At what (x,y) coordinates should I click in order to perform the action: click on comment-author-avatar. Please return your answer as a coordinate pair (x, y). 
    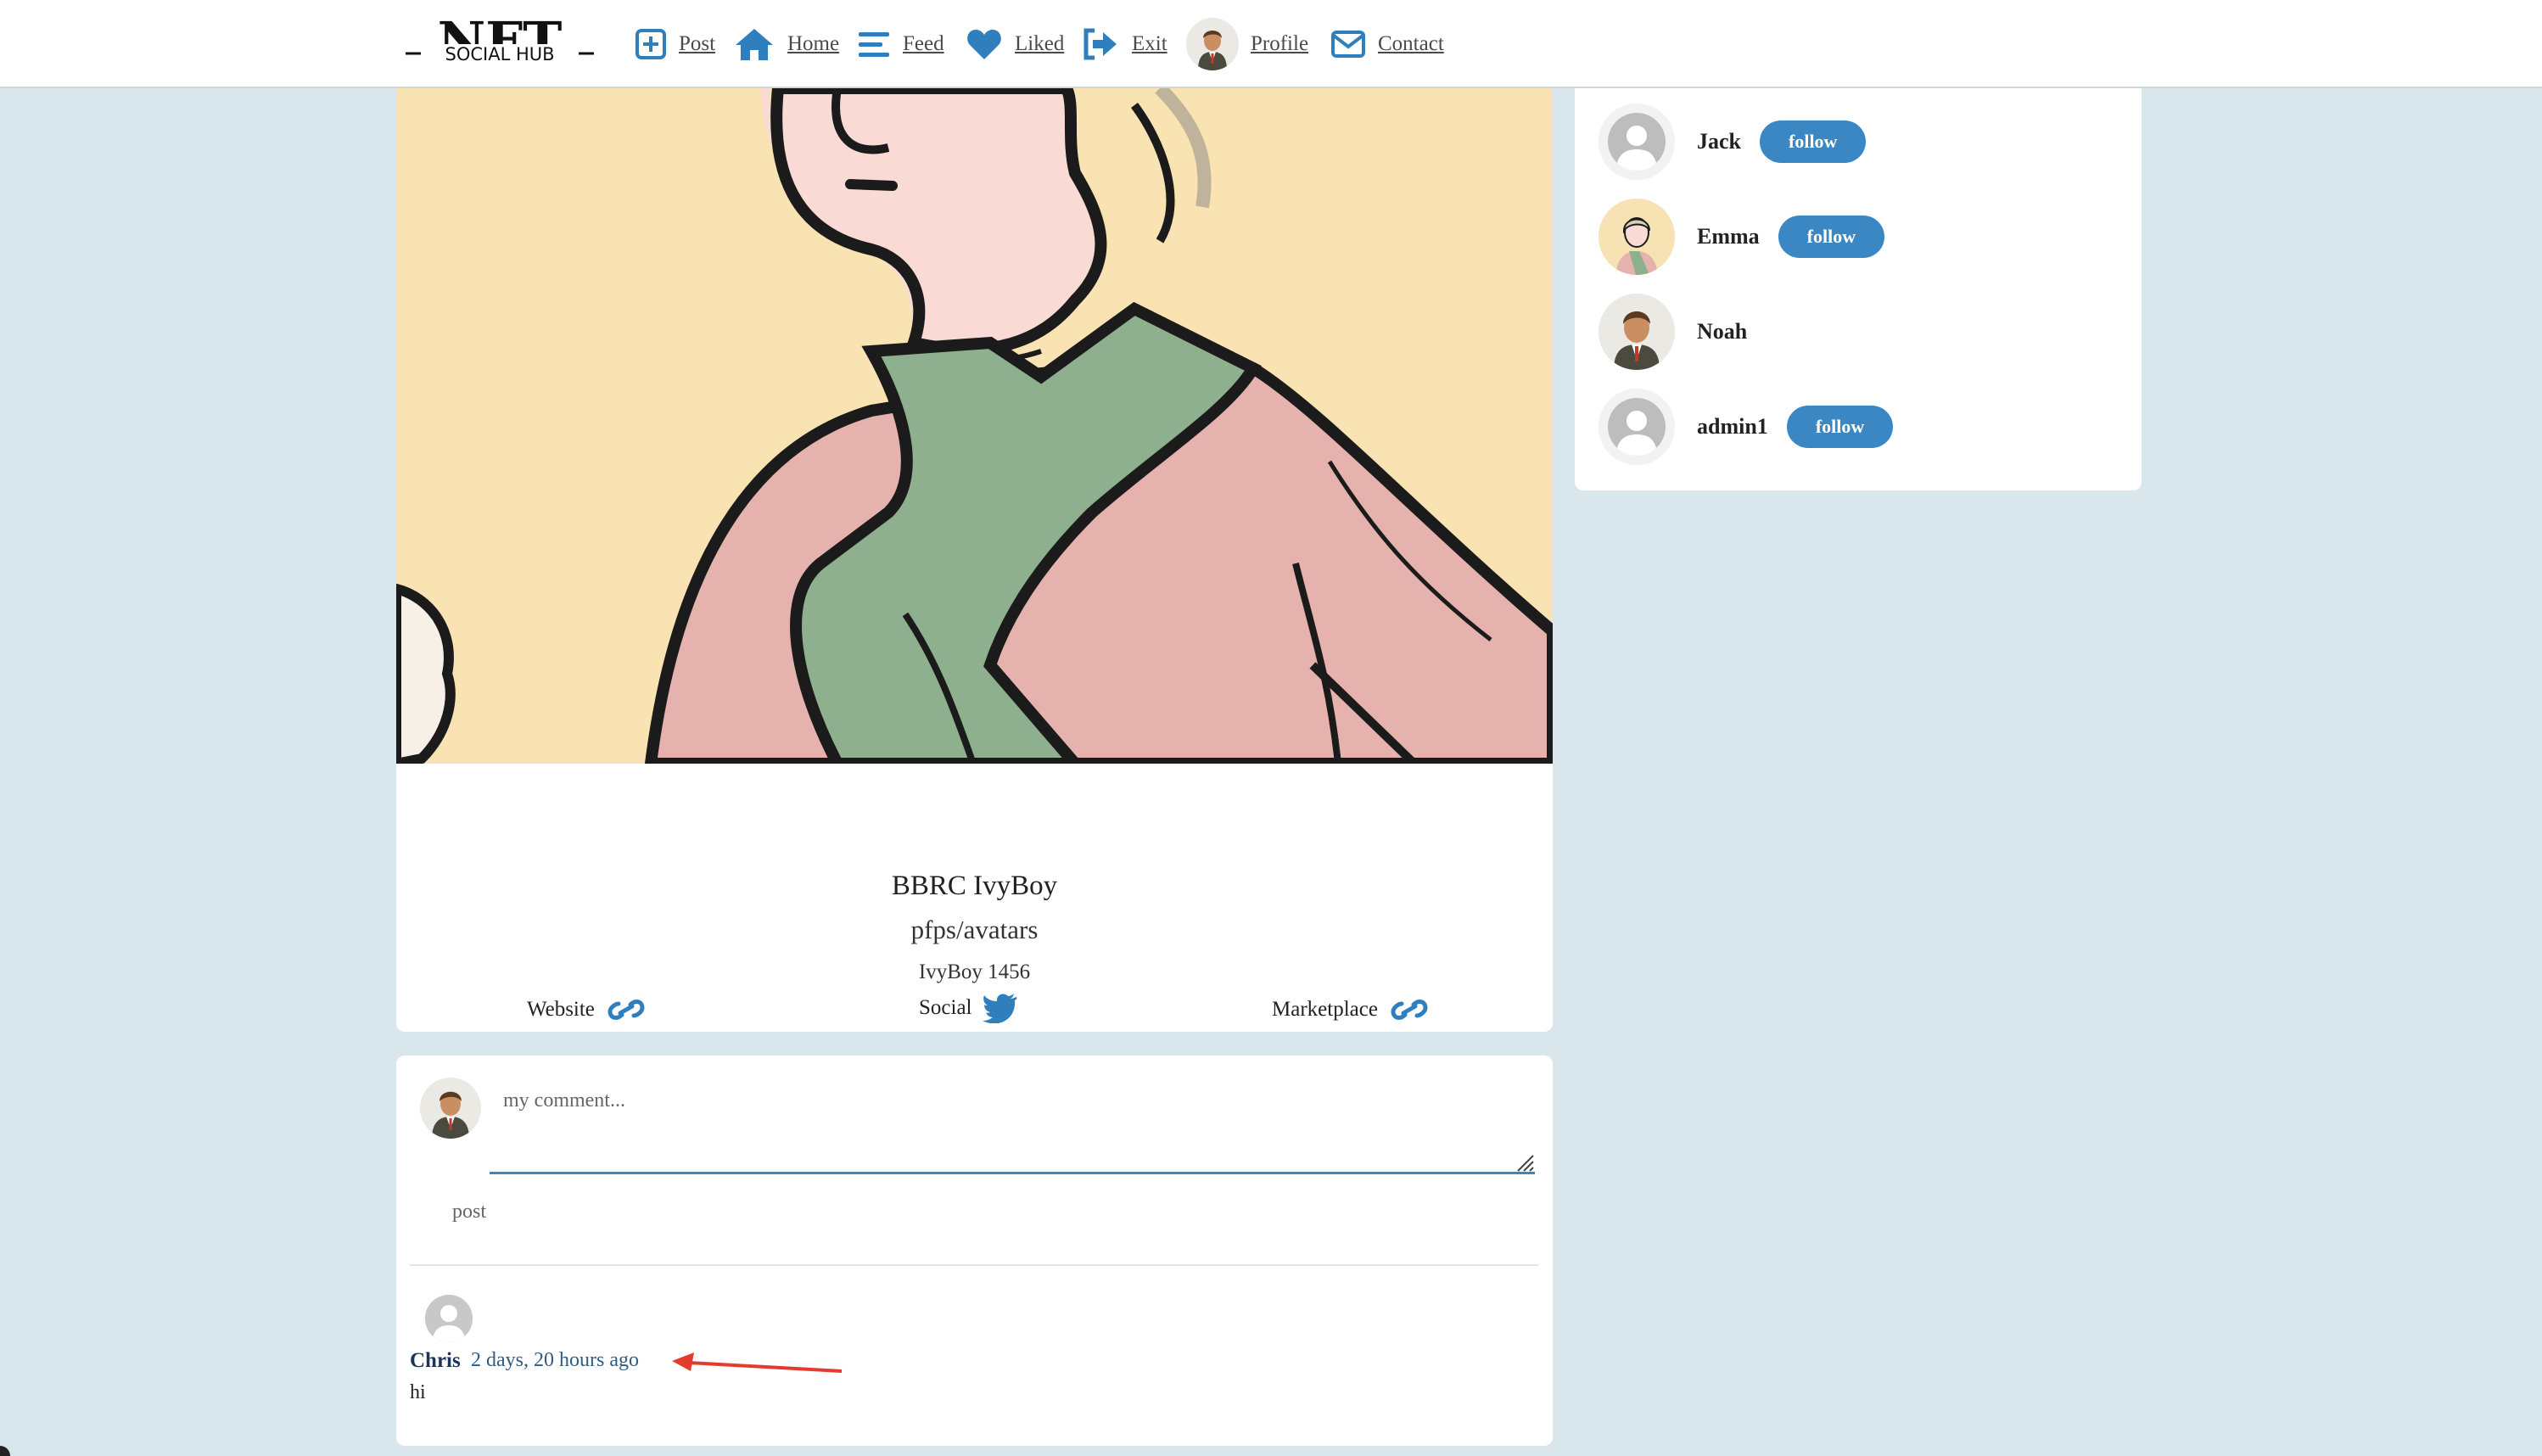
    Looking at the image, I should click on (449, 1319).